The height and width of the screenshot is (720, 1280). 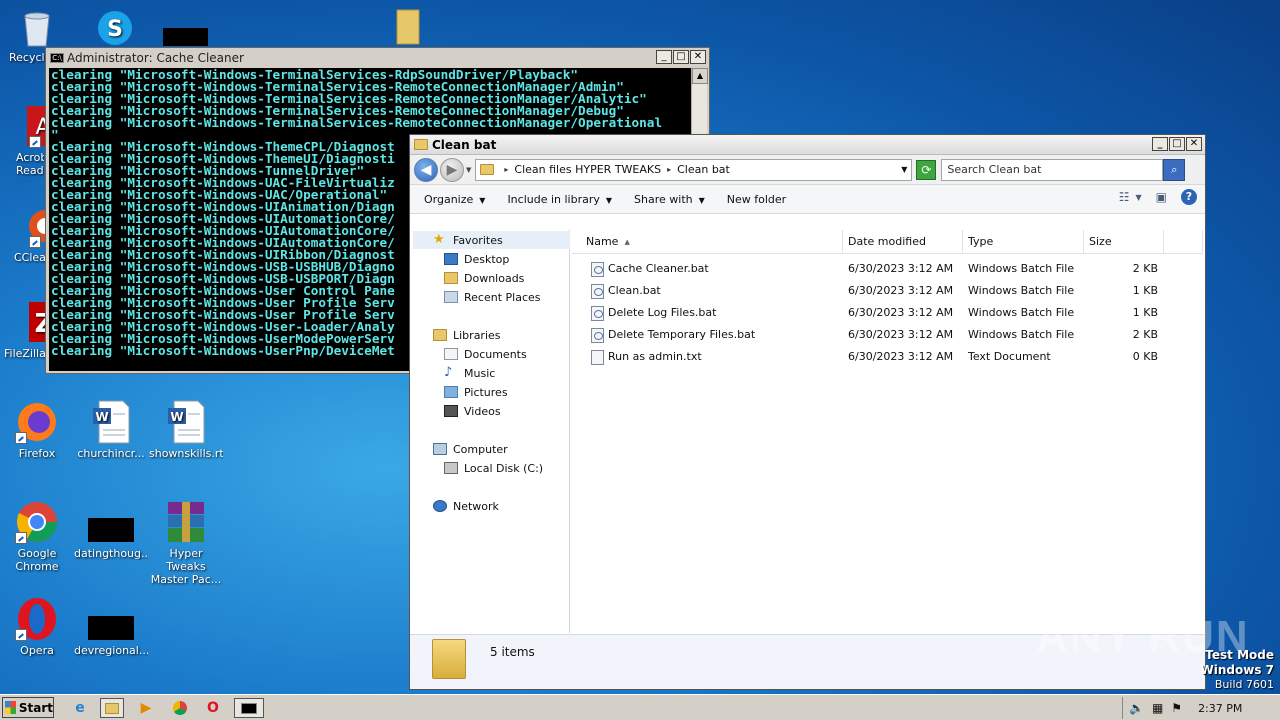 I want to click on file-name: Cache Cleaner.bat, so click(x=658, y=268).